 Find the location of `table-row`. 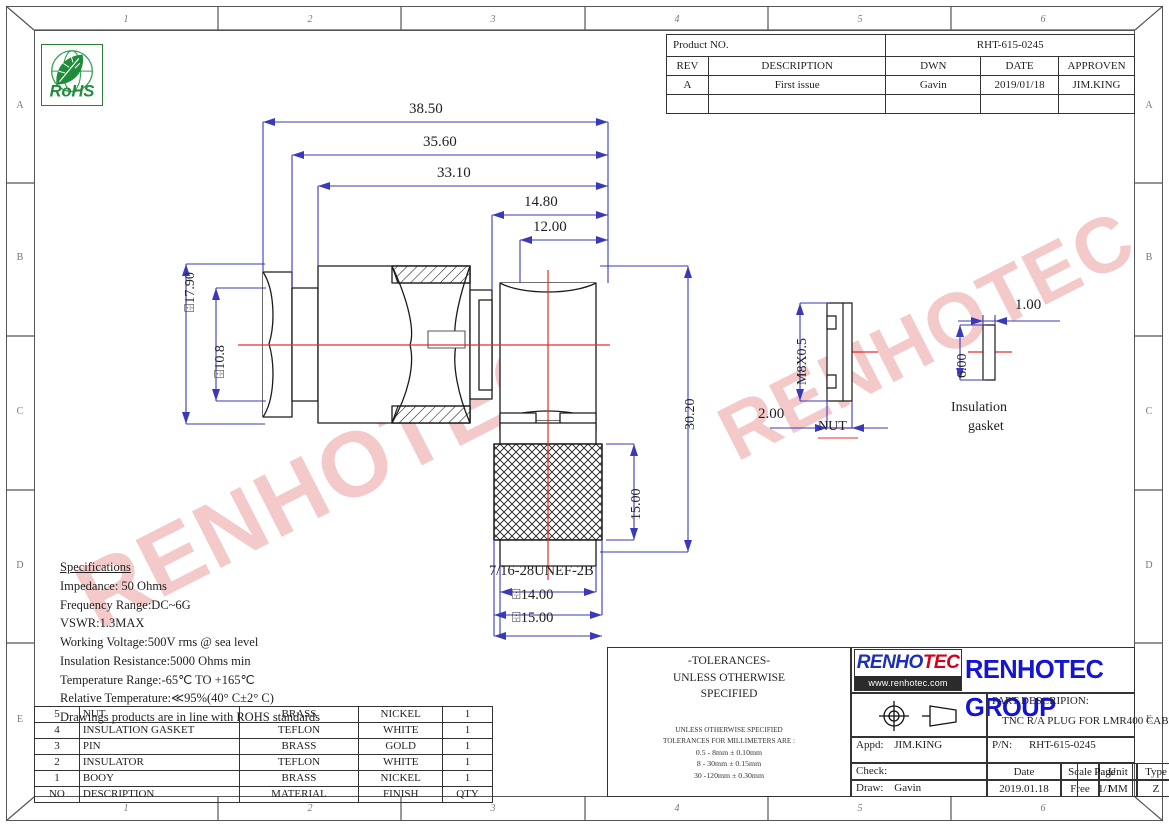

table-row is located at coordinates (900, 104).